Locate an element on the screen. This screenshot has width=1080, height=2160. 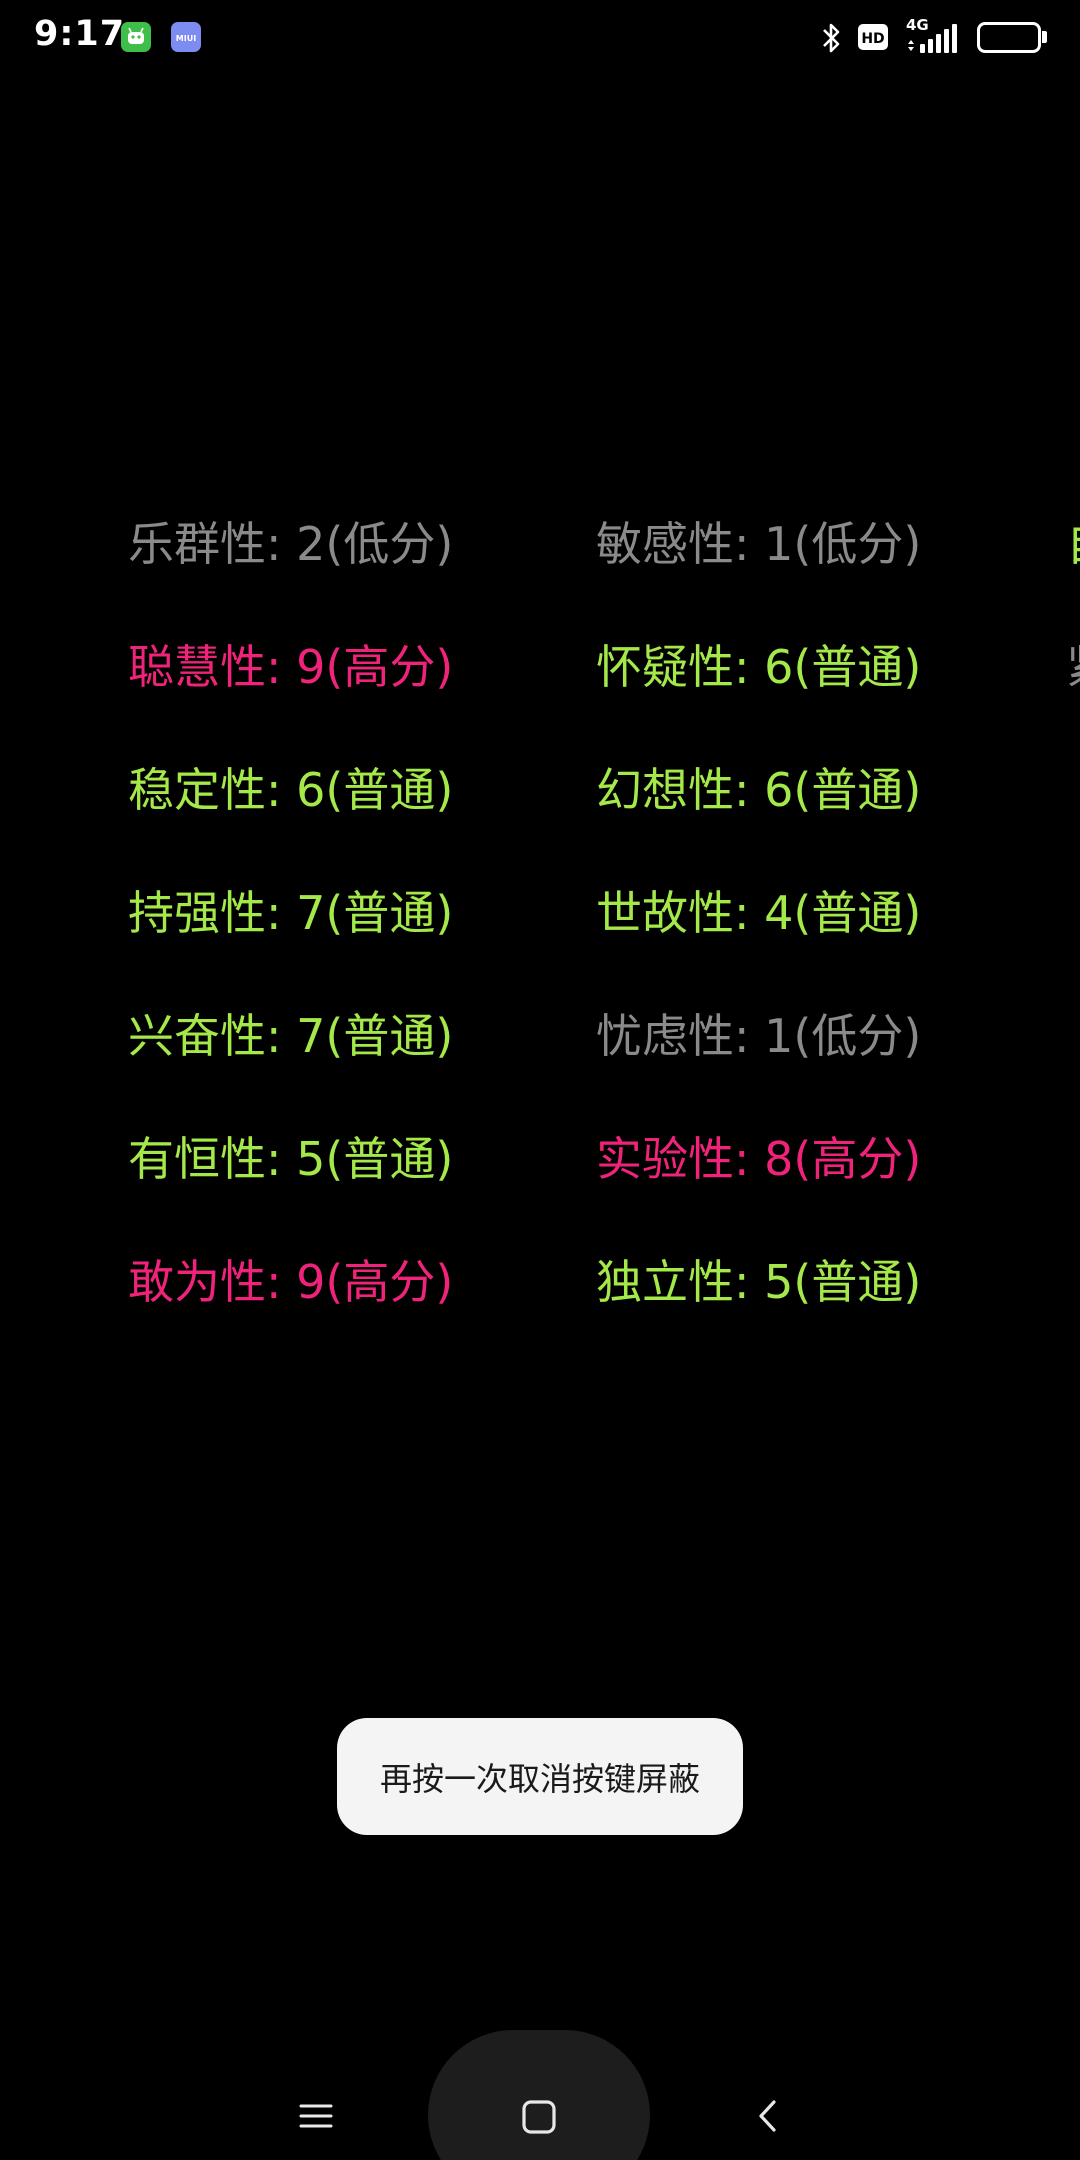
toast-message: 再按一次取消按键屏蔽 is located at coordinates (540, 1776).